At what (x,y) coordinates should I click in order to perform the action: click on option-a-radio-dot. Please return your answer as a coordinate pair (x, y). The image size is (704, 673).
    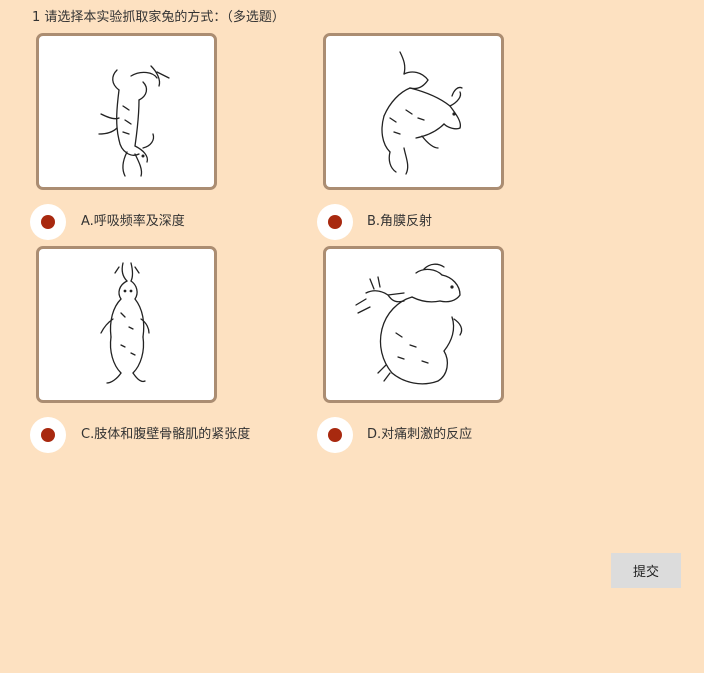
    Looking at the image, I should click on (48, 222).